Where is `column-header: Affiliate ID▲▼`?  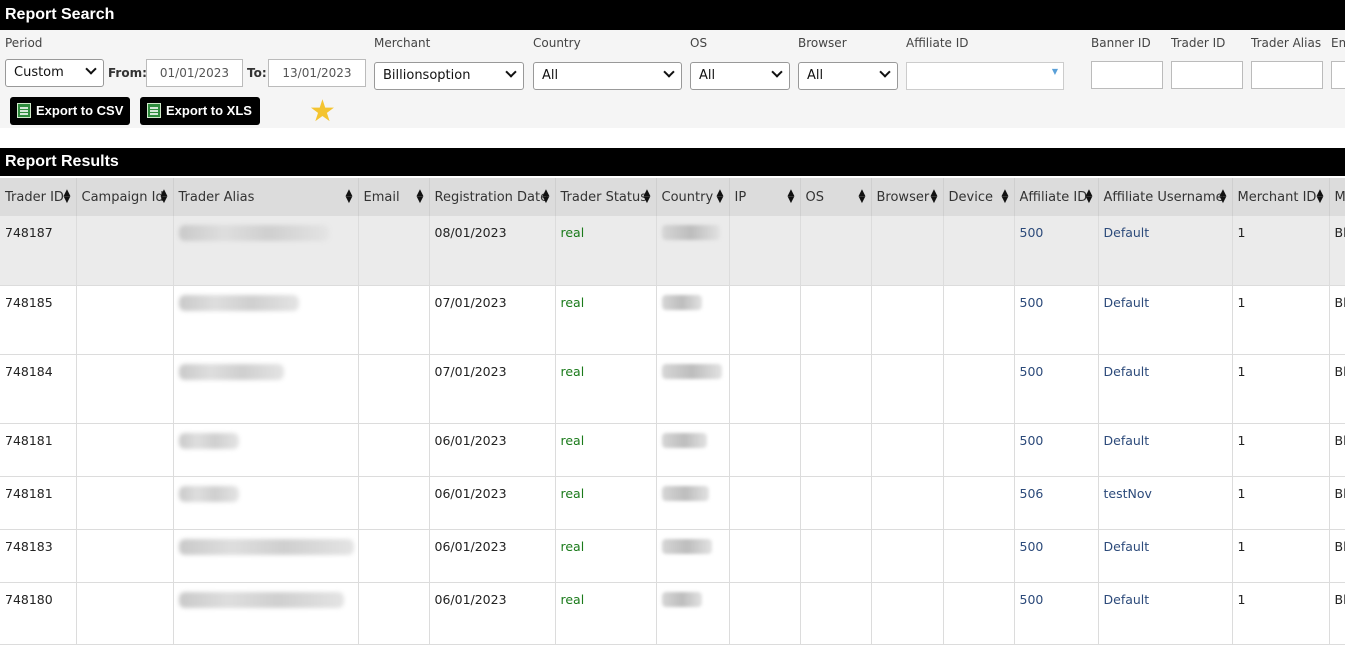 column-header: Affiliate ID▲▼ is located at coordinates (1056, 197).